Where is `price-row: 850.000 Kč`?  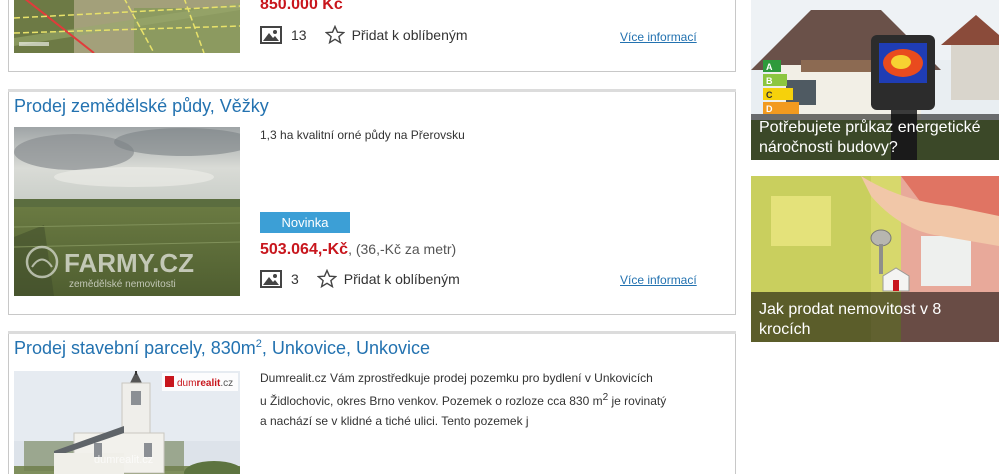 price-row: 850.000 Kč is located at coordinates (301, 7).